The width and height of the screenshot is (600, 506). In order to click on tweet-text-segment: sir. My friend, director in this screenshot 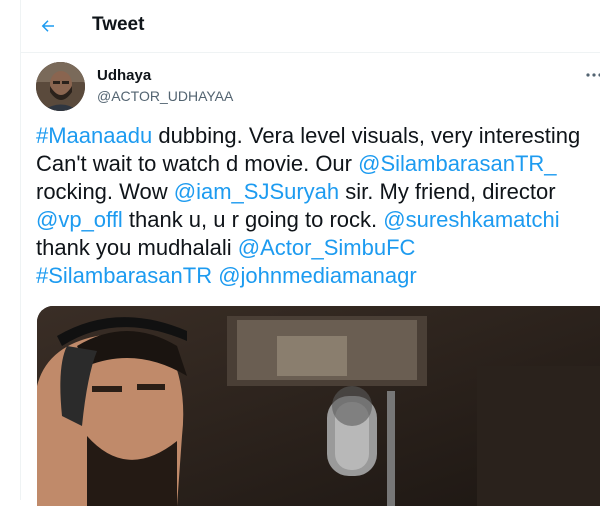, I will do `click(447, 191)`.